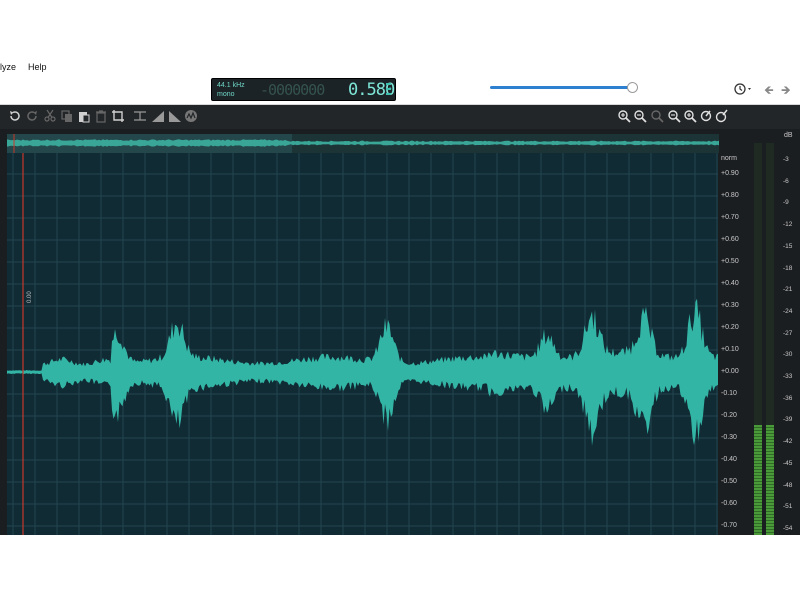 This screenshot has width=800, height=600. I want to click on fade-out-icon, so click(175, 116).